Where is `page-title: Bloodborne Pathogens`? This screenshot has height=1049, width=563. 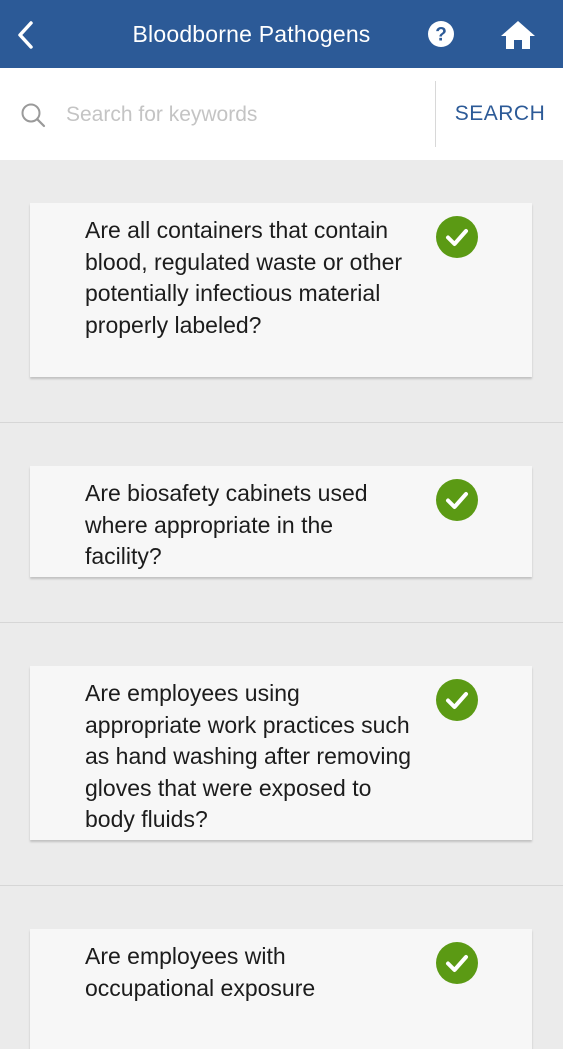
page-title: Bloodborne Pathogens is located at coordinates (251, 33).